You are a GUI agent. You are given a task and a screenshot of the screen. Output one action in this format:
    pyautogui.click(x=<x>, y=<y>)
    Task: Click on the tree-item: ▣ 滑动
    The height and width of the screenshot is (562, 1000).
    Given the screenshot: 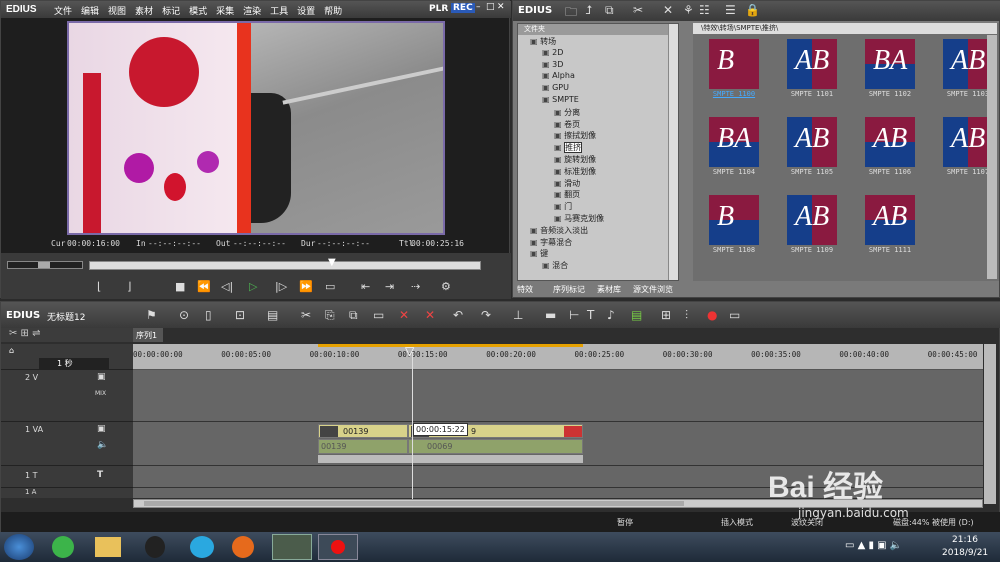 What is the action you would take?
    pyautogui.click(x=567, y=183)
    